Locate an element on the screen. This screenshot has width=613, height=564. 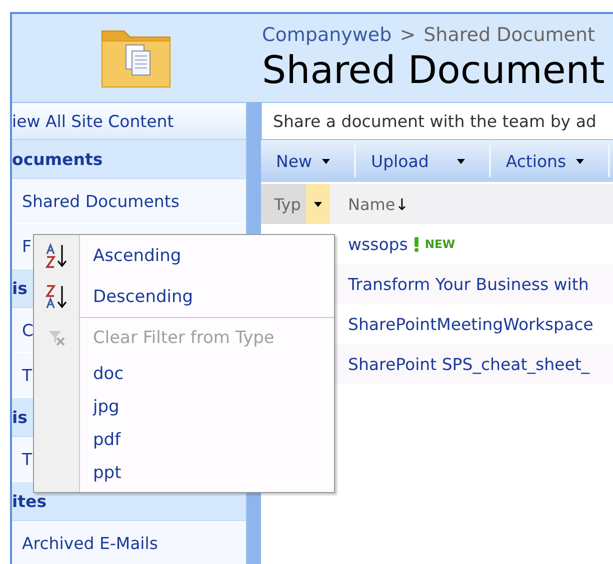
toolbar-menu-button: Actions is located at coordinates (550, 161).